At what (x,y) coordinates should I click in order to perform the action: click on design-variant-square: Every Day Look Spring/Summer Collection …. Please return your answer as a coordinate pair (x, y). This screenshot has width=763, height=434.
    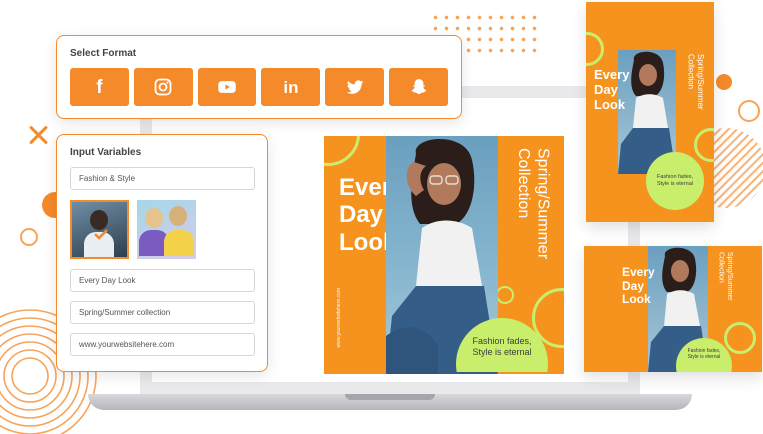
    Looking at the image, I should click on (673, 309).